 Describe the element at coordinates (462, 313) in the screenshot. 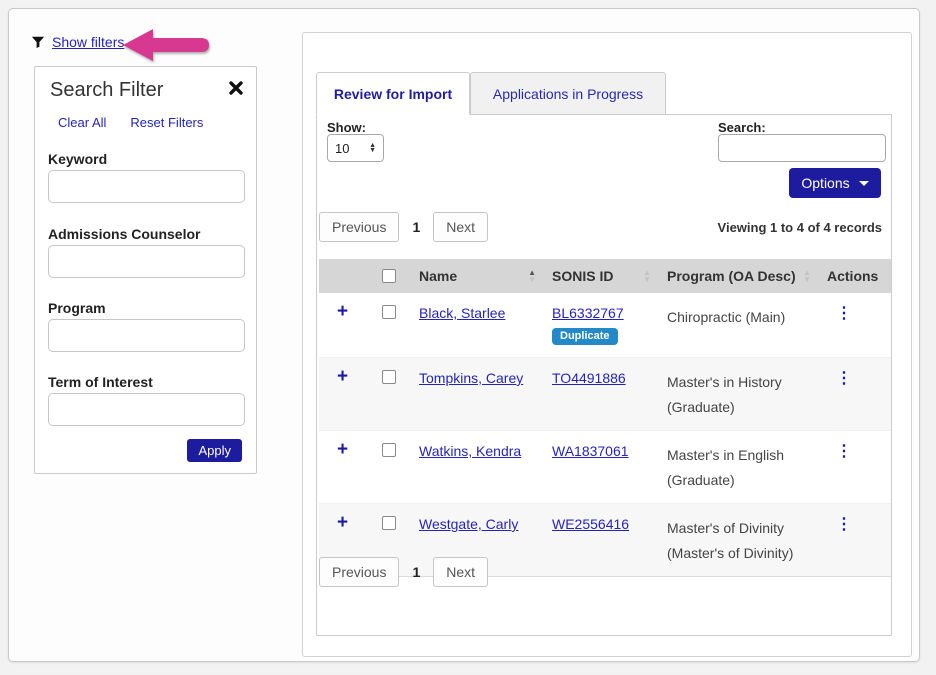

I see `applicant-name-link: Black, Starlee` at that location.